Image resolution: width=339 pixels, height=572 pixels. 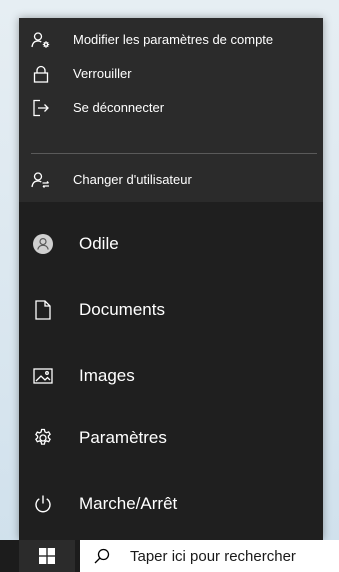 I want to click on images-item: Images, so click(x=171, y=376).